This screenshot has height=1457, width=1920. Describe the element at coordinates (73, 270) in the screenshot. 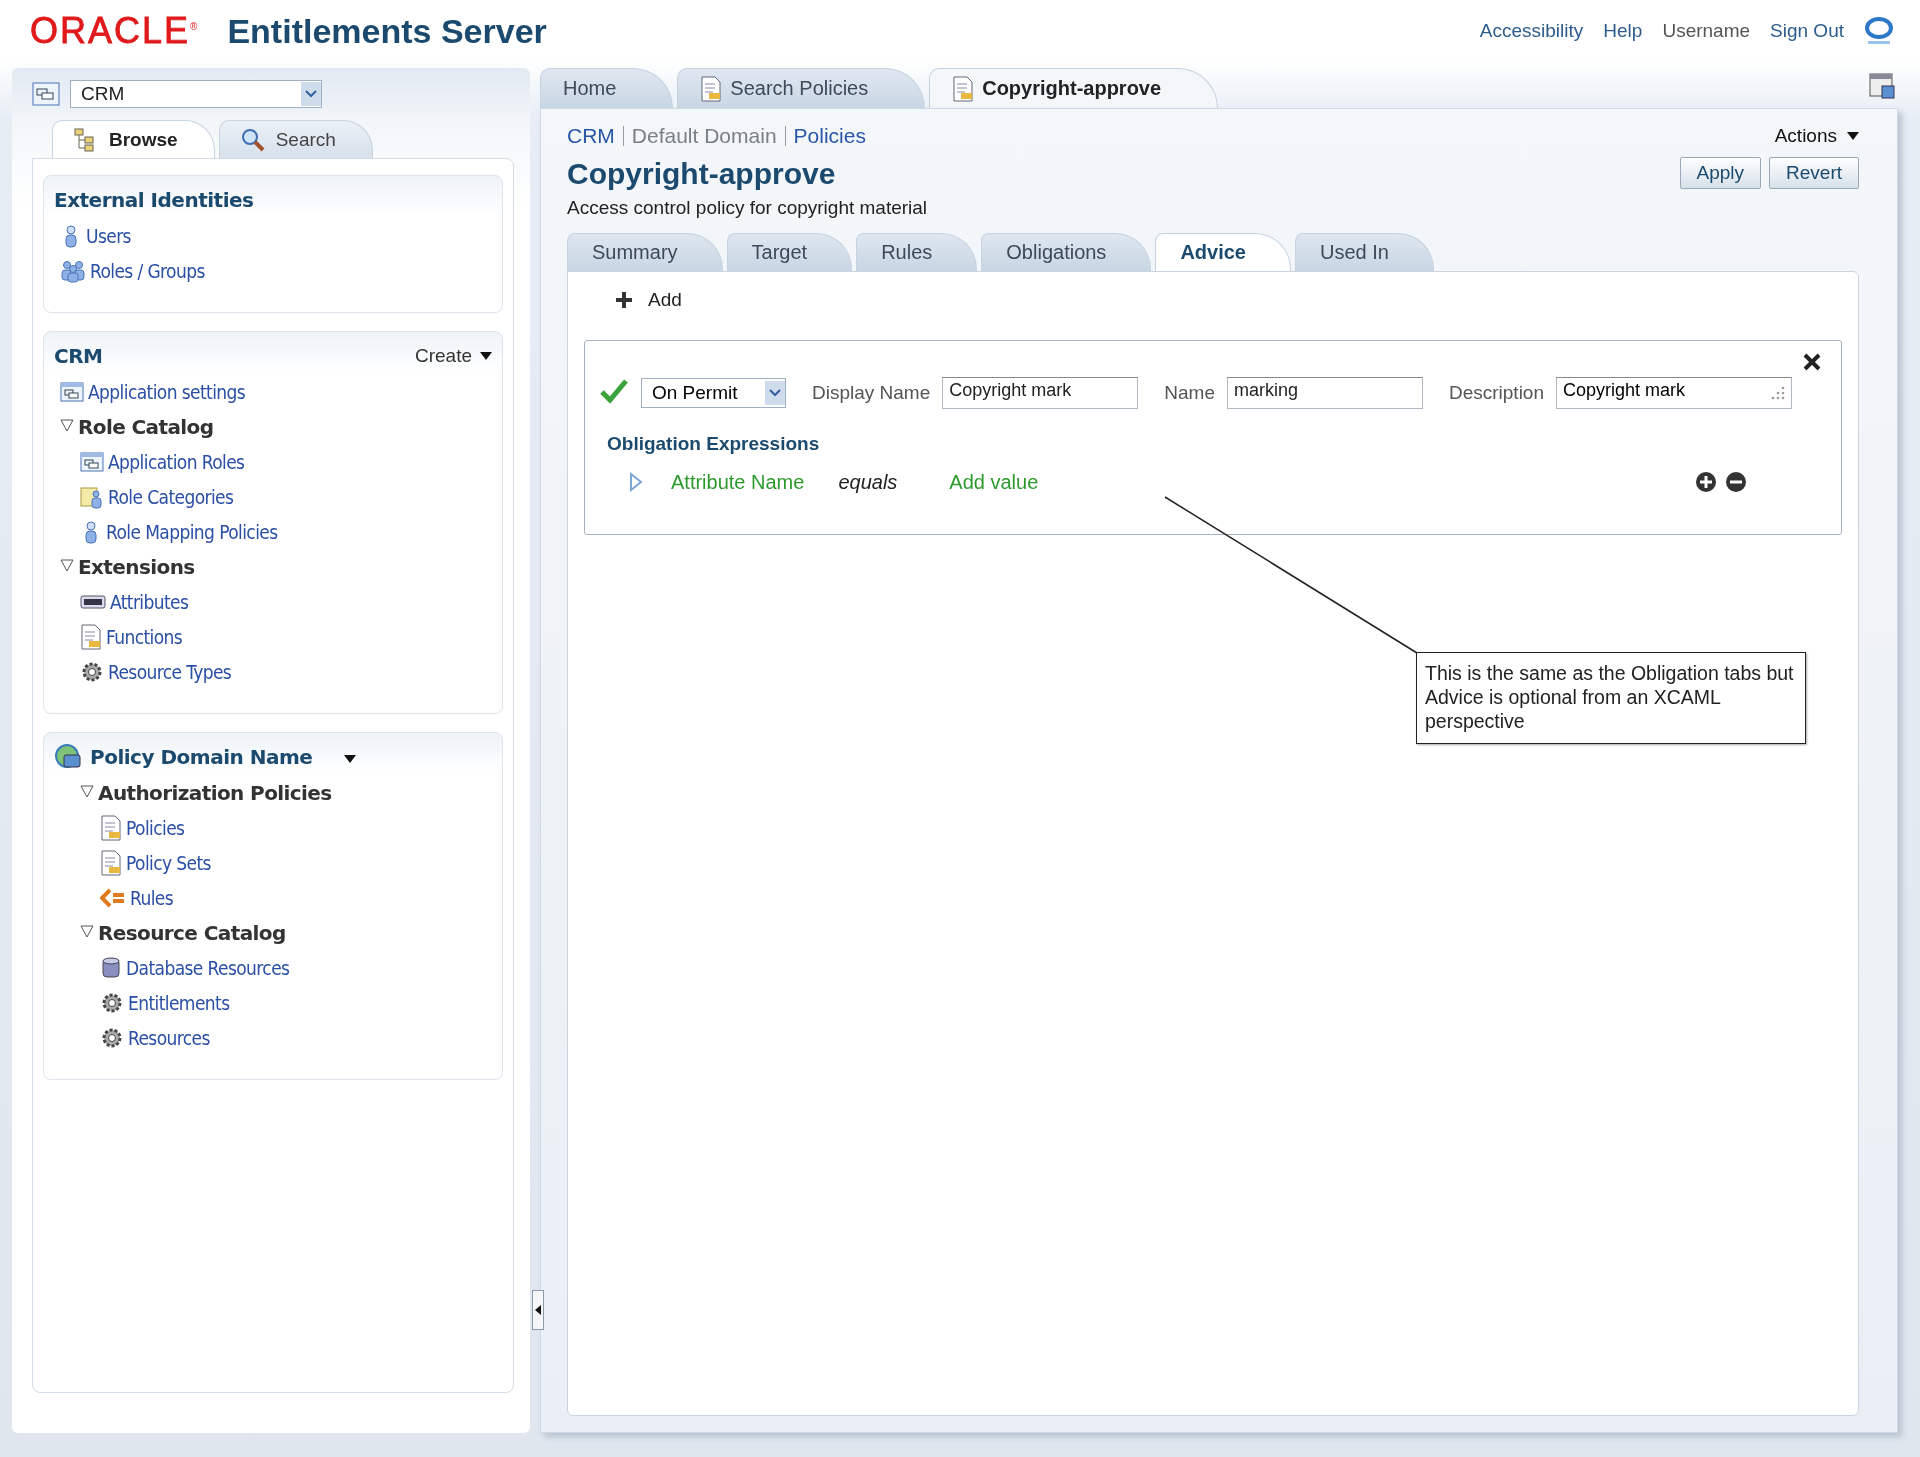

I see `people-icon` at that location.